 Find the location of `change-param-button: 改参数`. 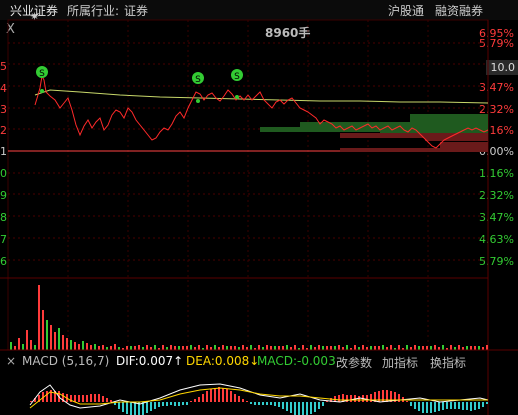

change-param-button: 改参数 is located at coordinates (354, 362).